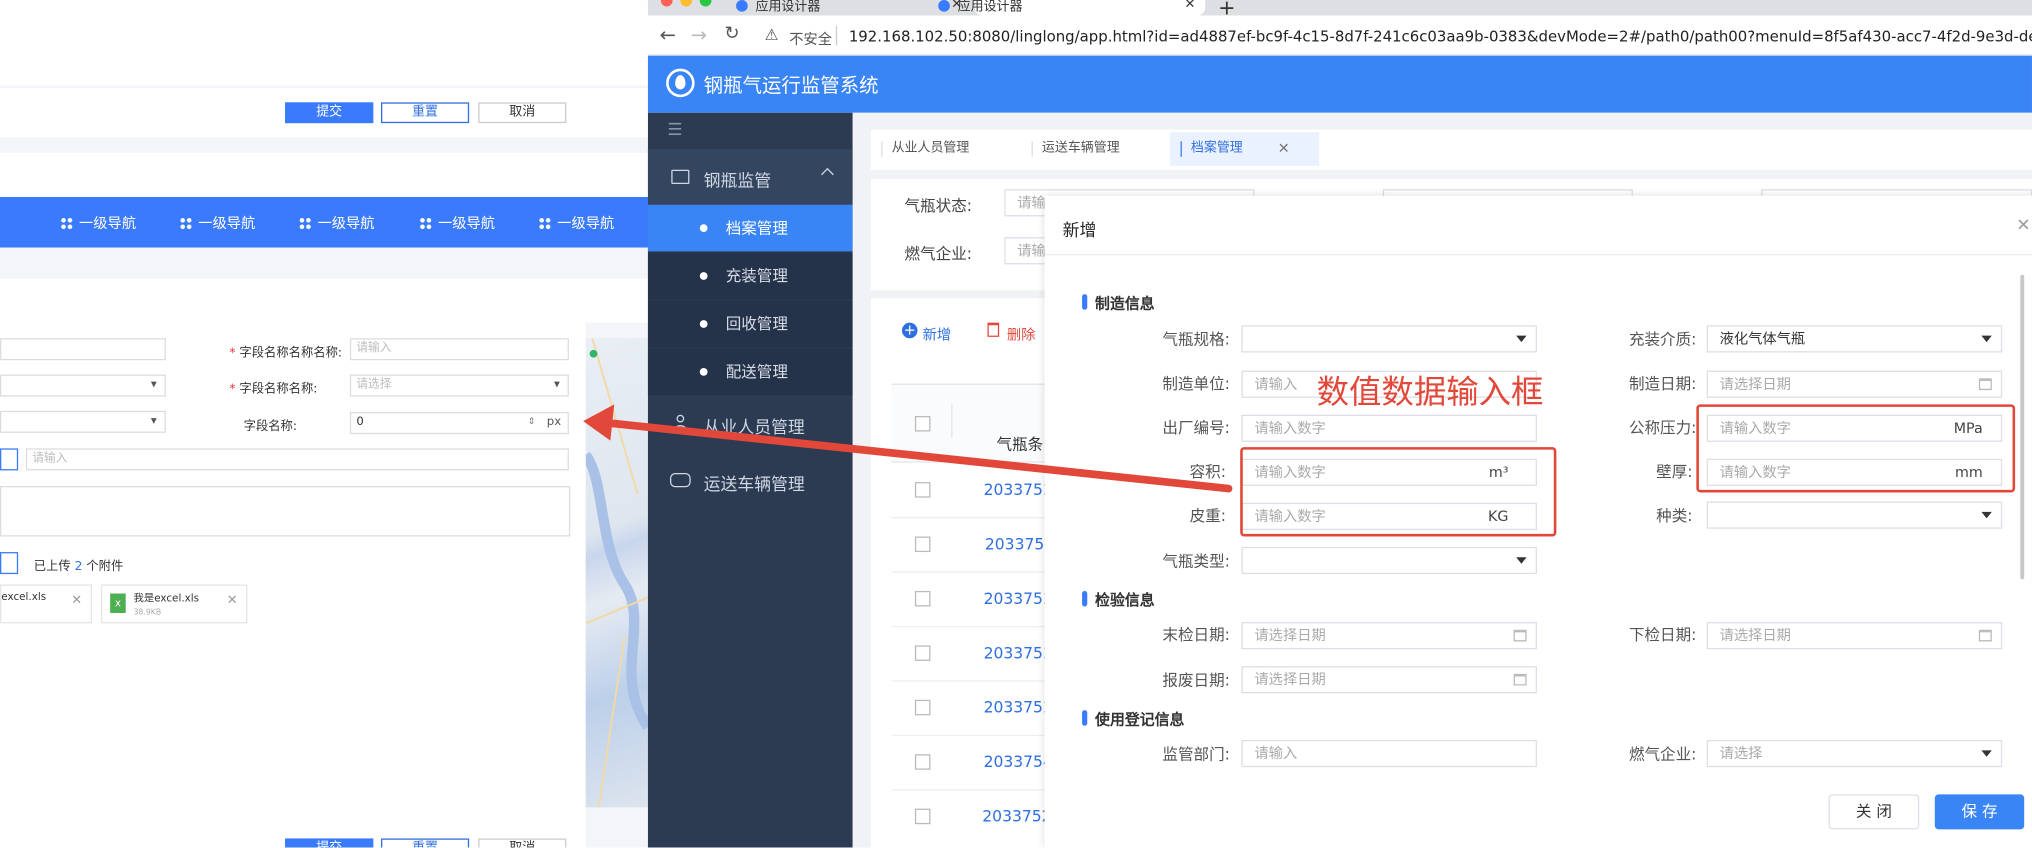 This screenshot has width=2032, height=848. What do you see at coordinates (425, 113) in the screenshot?
I see `back-reset-button: 重置` at bounding box center [425, 113].